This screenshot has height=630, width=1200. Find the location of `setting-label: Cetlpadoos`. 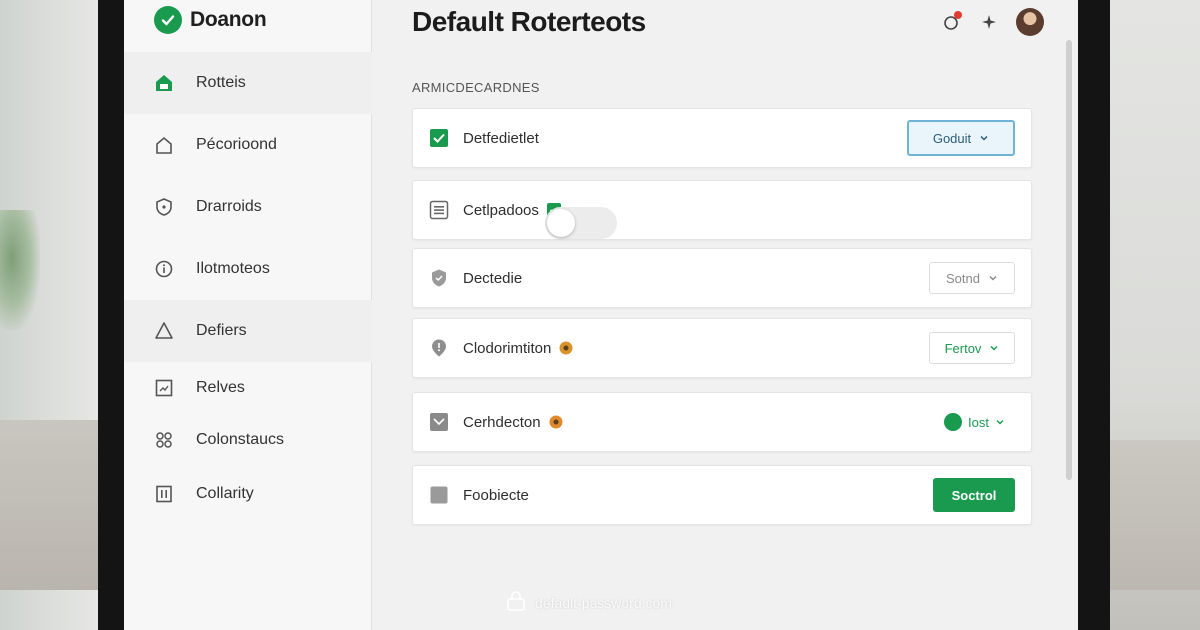

setting-label: Cetlpadoos is located at coordinates (501, 210).